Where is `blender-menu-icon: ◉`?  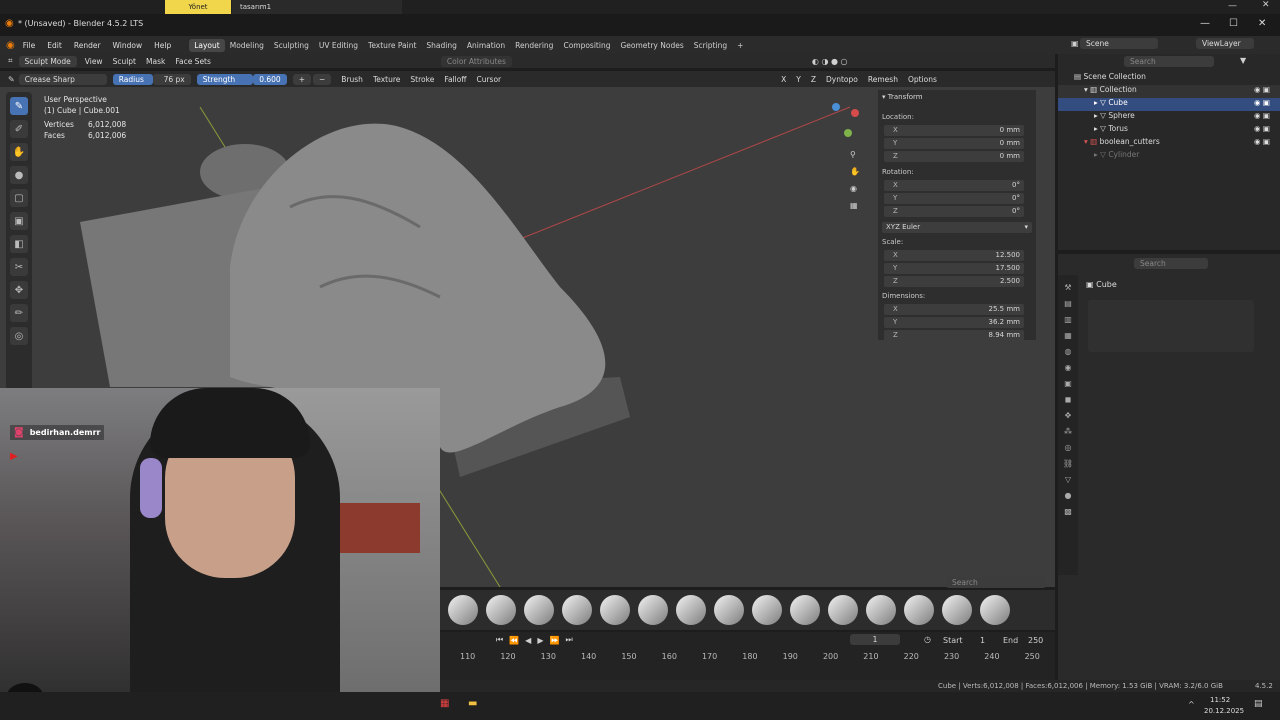 blender-menu-icon: ◉ is located at coordinates (10, 45).